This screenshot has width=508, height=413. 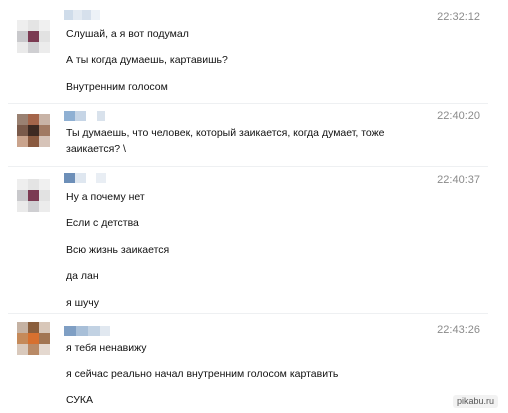 What do you see at coordinates (106, 348) in the screenshot?
I see `message-text: я тебя ненавижу` at bounding box center [106, 348].